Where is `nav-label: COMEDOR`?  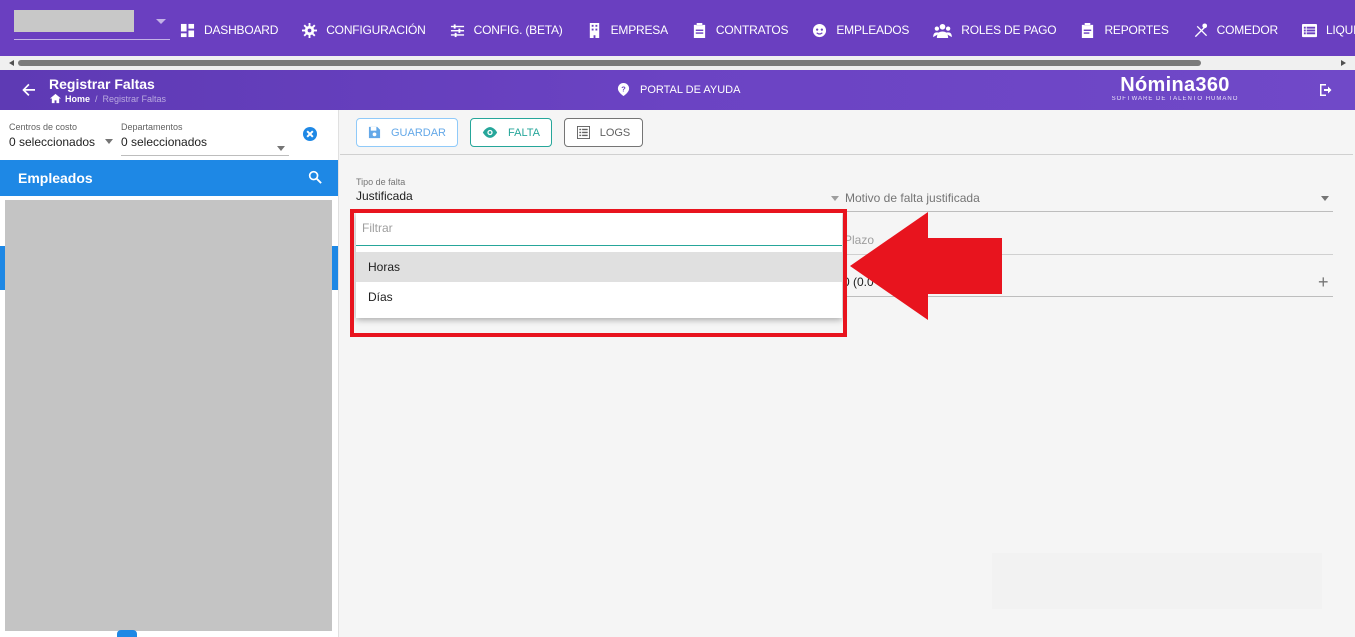
nav-label: COMEDOR is located at coordinates (1247, 30).